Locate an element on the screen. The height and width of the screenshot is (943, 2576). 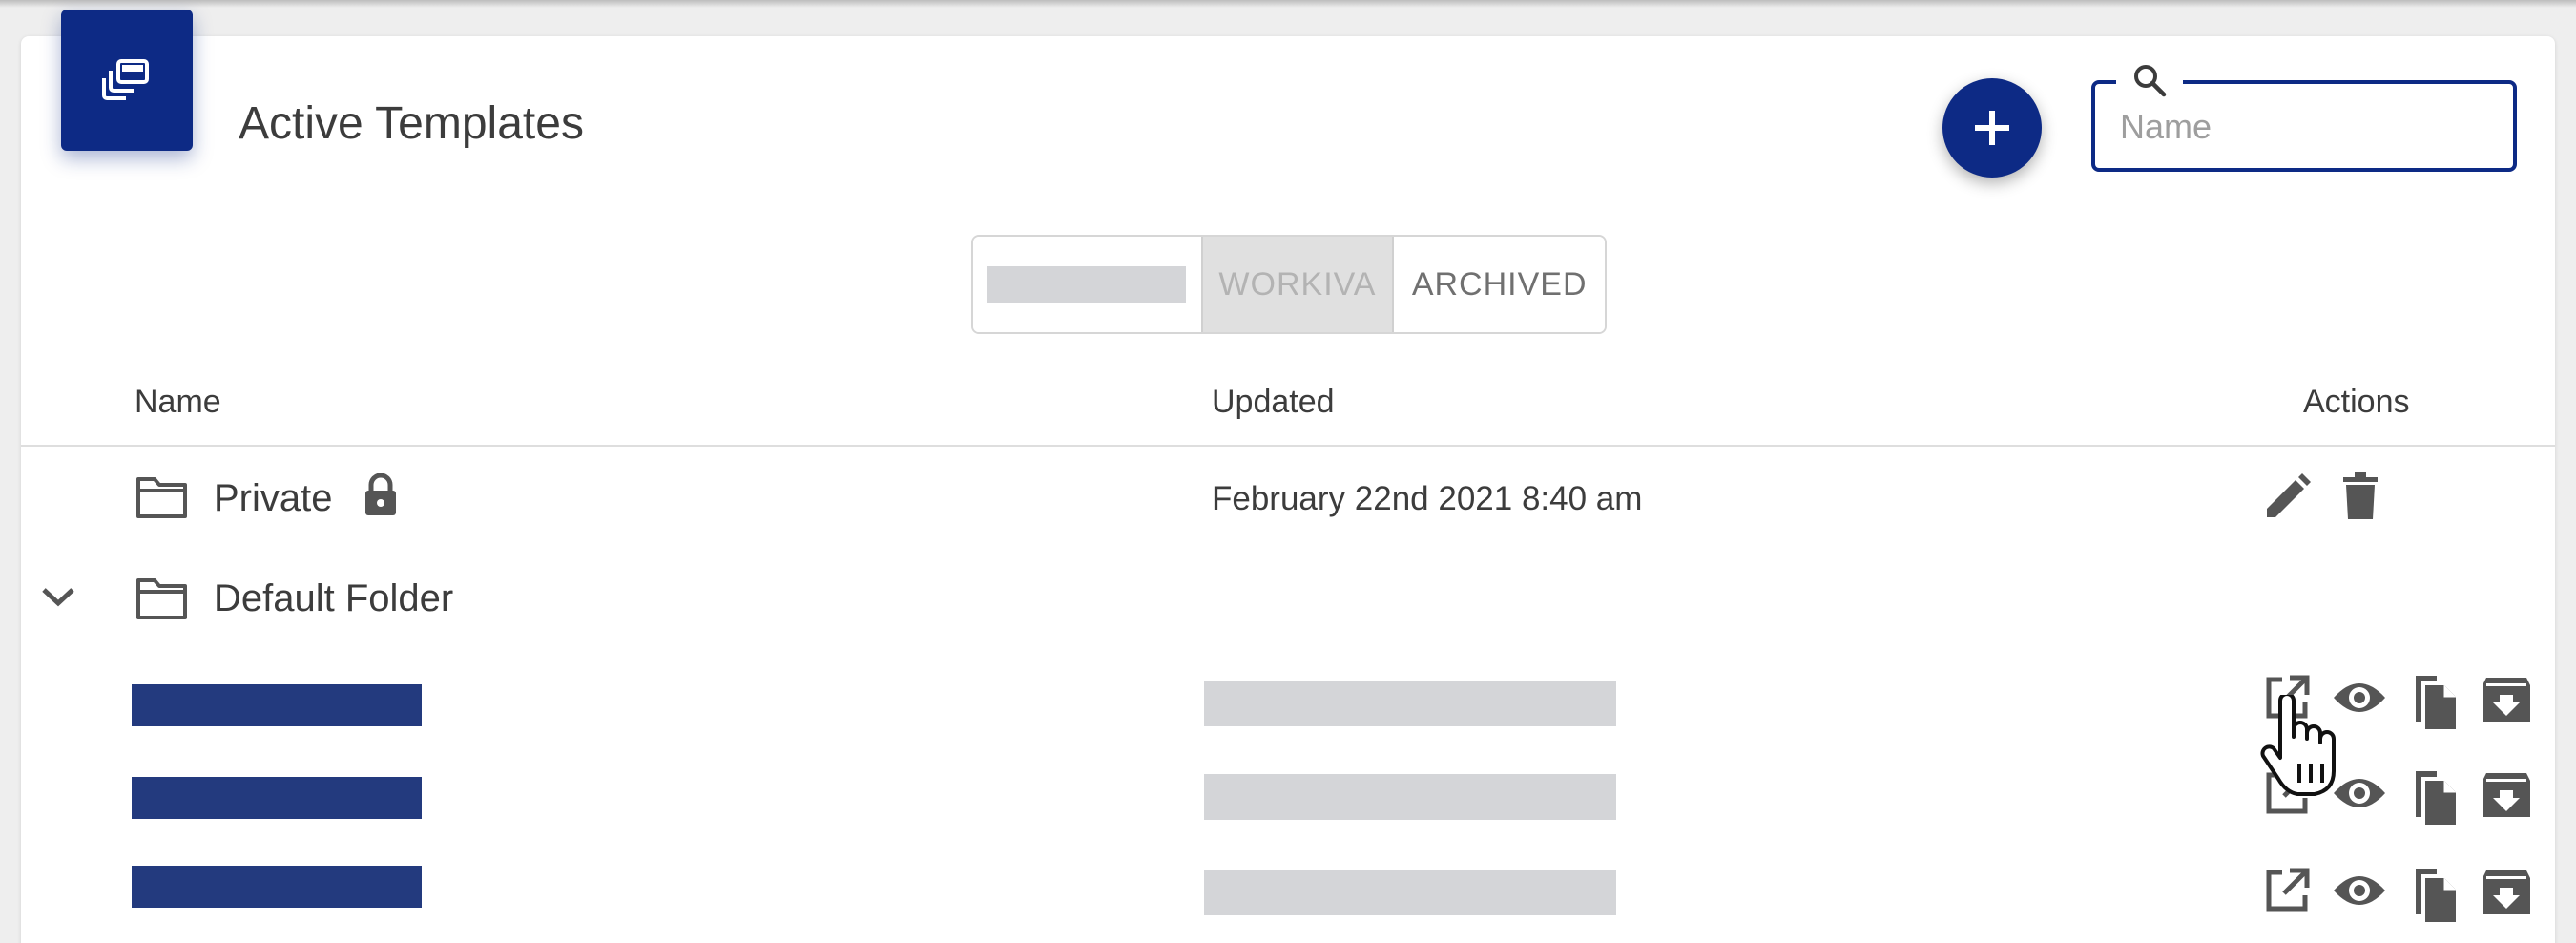
add-template-button is located at coordinates (1992, 128).